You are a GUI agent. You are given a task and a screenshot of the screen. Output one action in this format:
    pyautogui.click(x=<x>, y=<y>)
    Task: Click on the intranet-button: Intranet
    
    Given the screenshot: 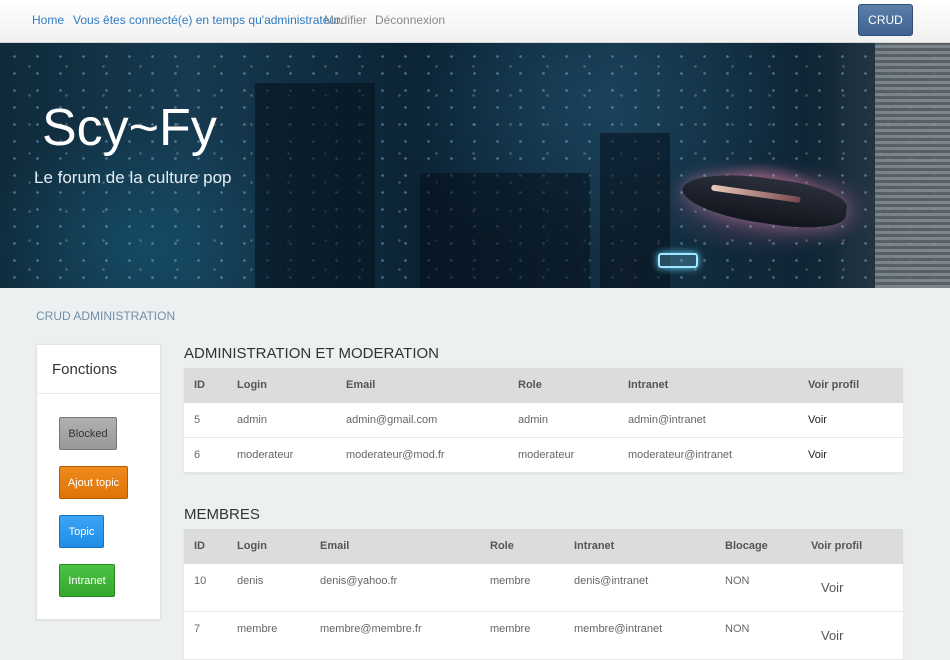 What is the action you would take?
    pyautogui.click(x=87, y=580)
    